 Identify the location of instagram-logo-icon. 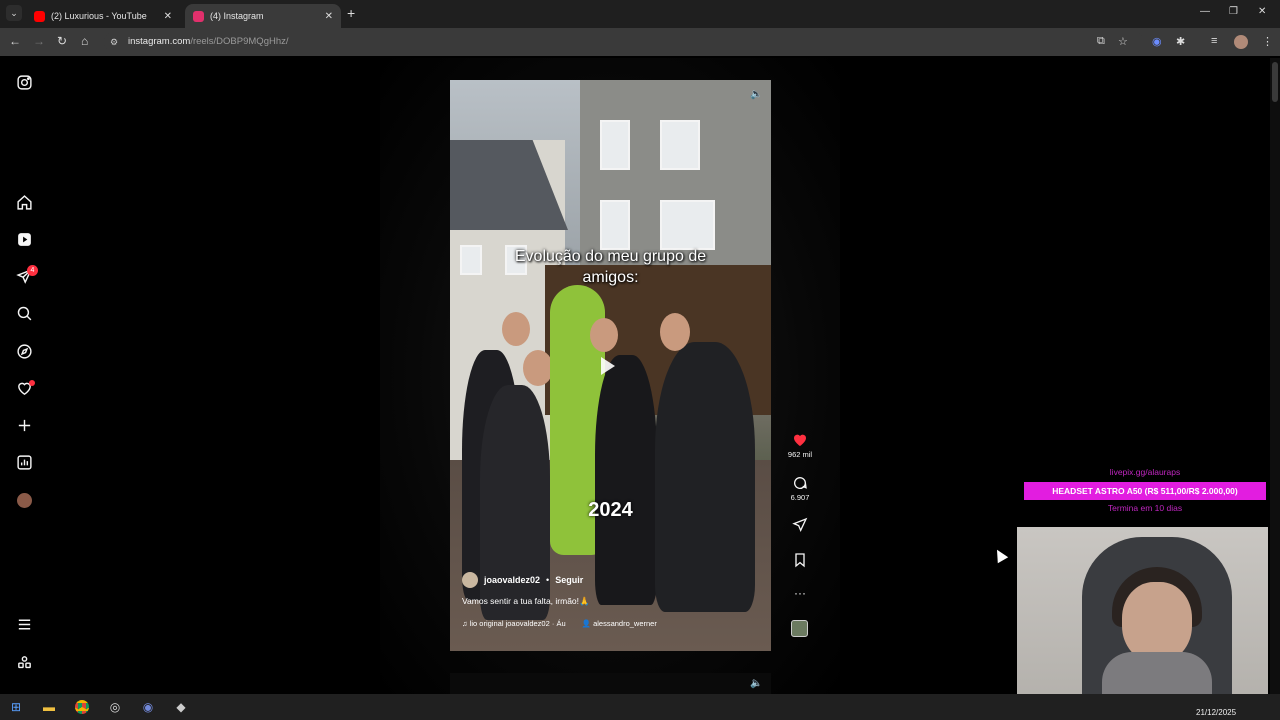
(24, 82).